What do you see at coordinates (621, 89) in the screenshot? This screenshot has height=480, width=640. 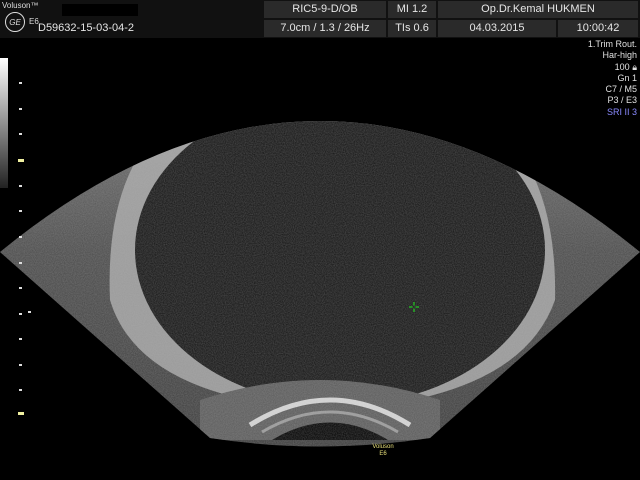 I see `cm-label: C7 / M5` at bounding box center [621, 89].